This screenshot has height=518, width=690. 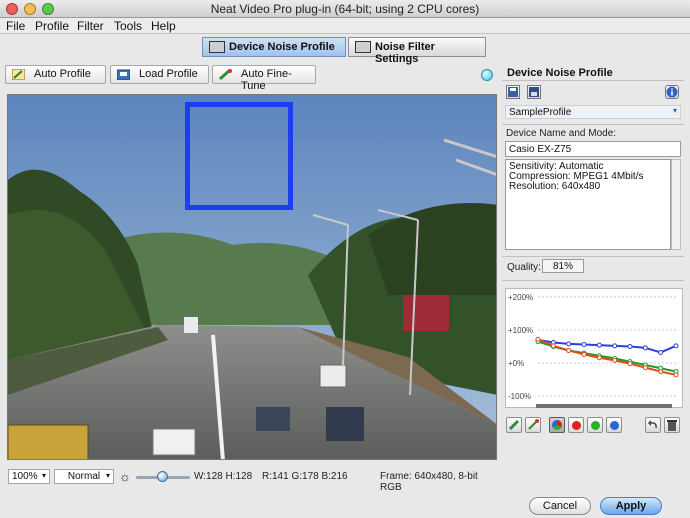 What do you see at coordinates (520, 330) in the screenshot?
I see `graph-tick-label: +100%` at bounding box center [520, 330].